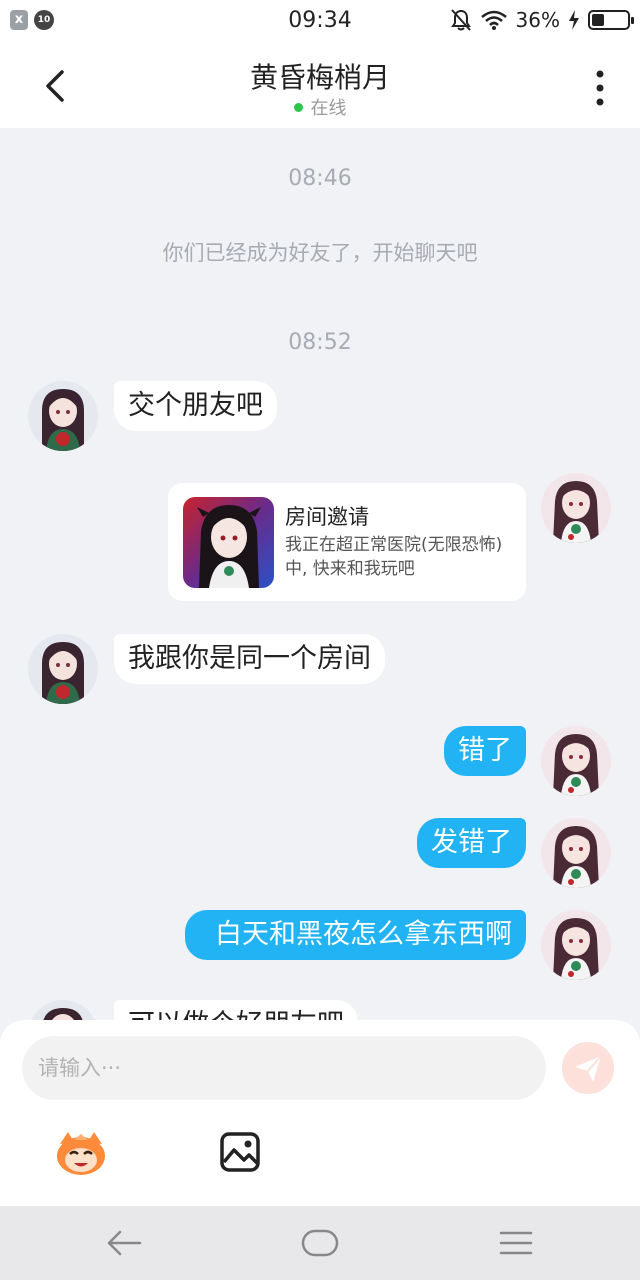  I want to click on image-icon, so click(240, 1152).